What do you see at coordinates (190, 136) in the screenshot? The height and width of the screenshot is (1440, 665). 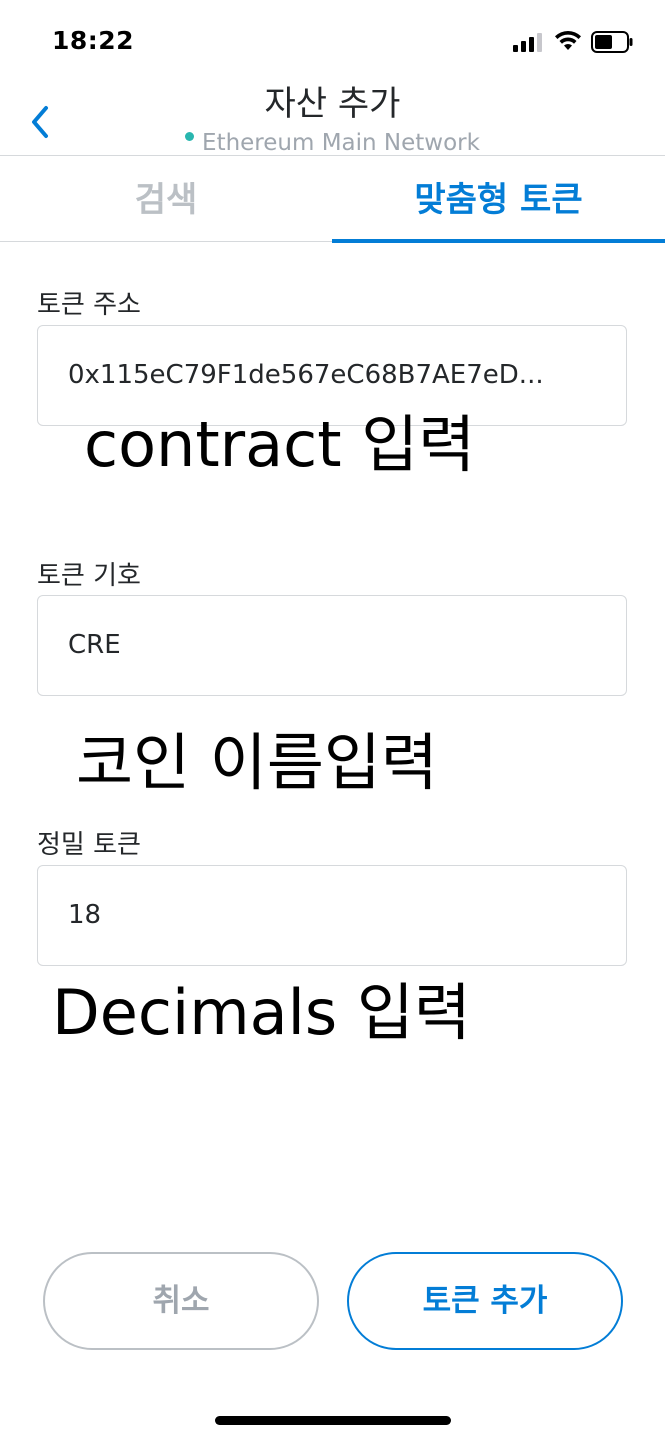 I see `network-status-dot` at bounding box center [190, 136].